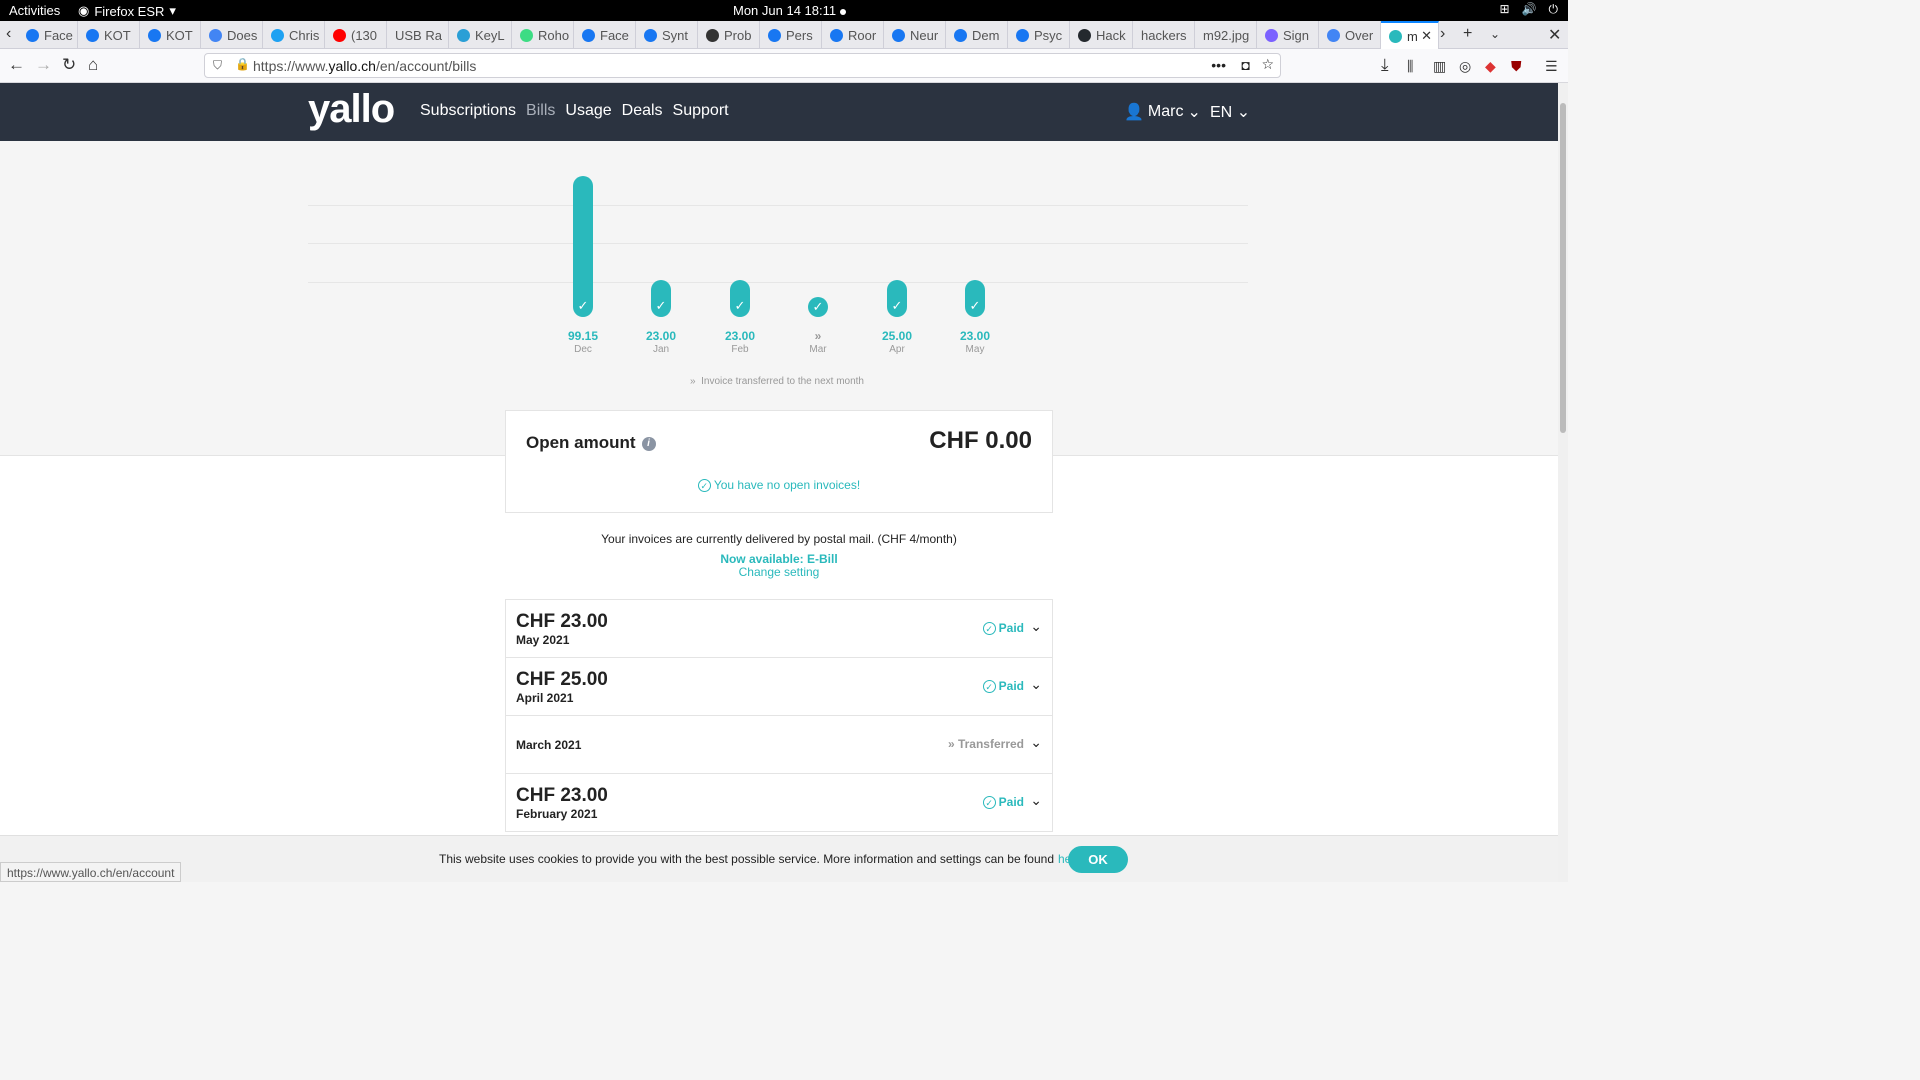 This screenshot has height=1080, width=1920. Describe the element at coordinates (418, 35) in the screenshot. I see `browser-tab: USB Ra` at that location.